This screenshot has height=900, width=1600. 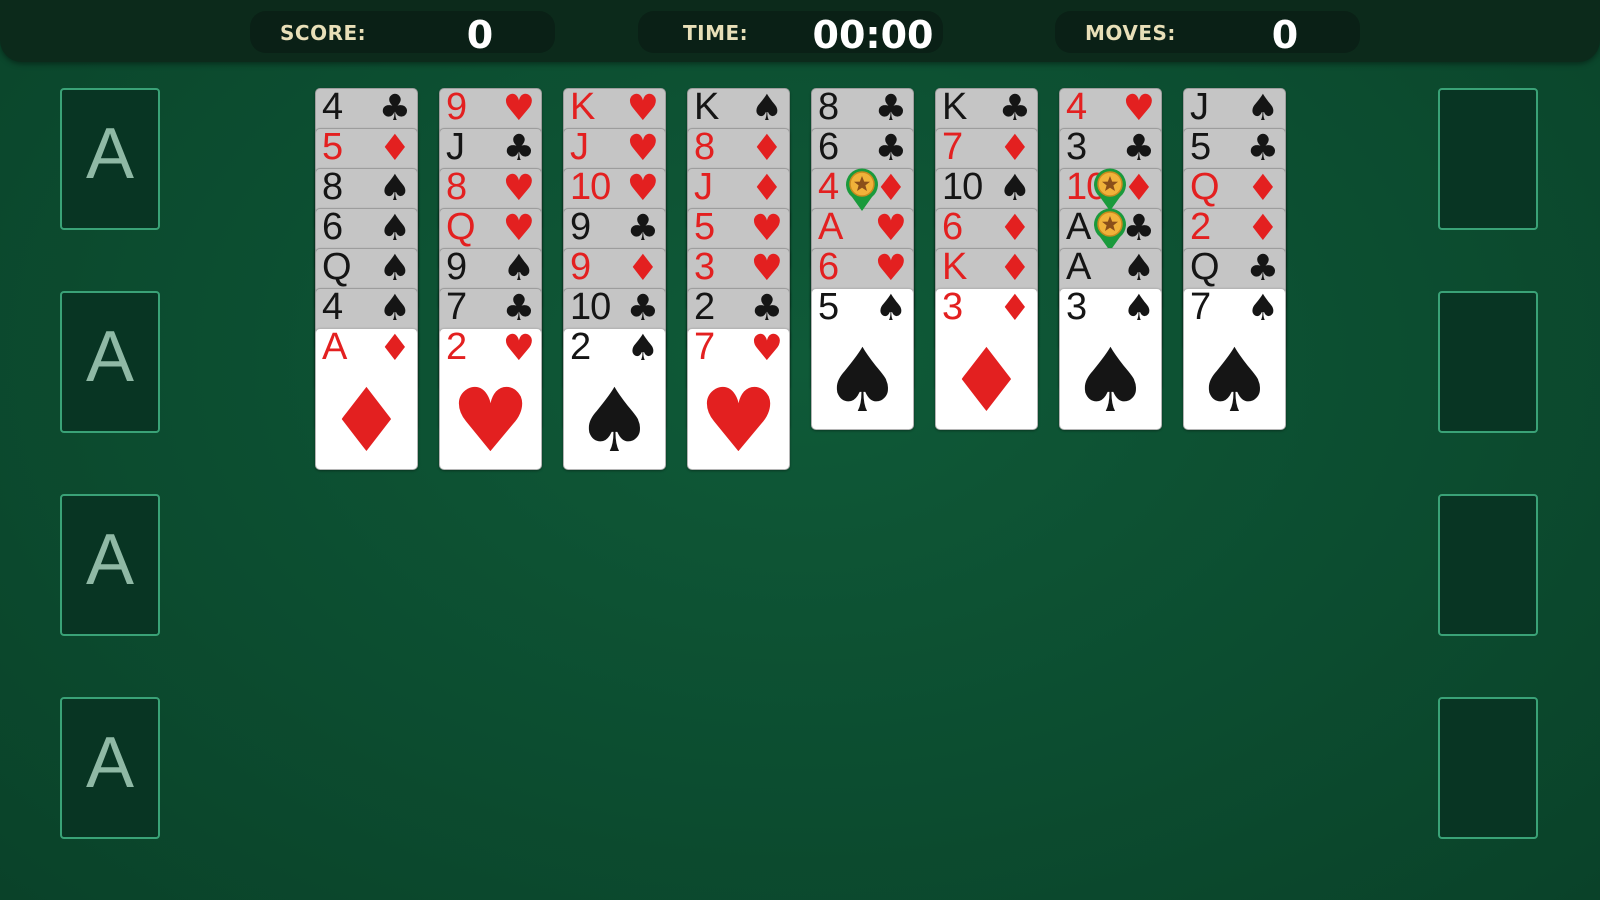 I want to click on moves-label: MOVES:, so click(x=1130, y=33).